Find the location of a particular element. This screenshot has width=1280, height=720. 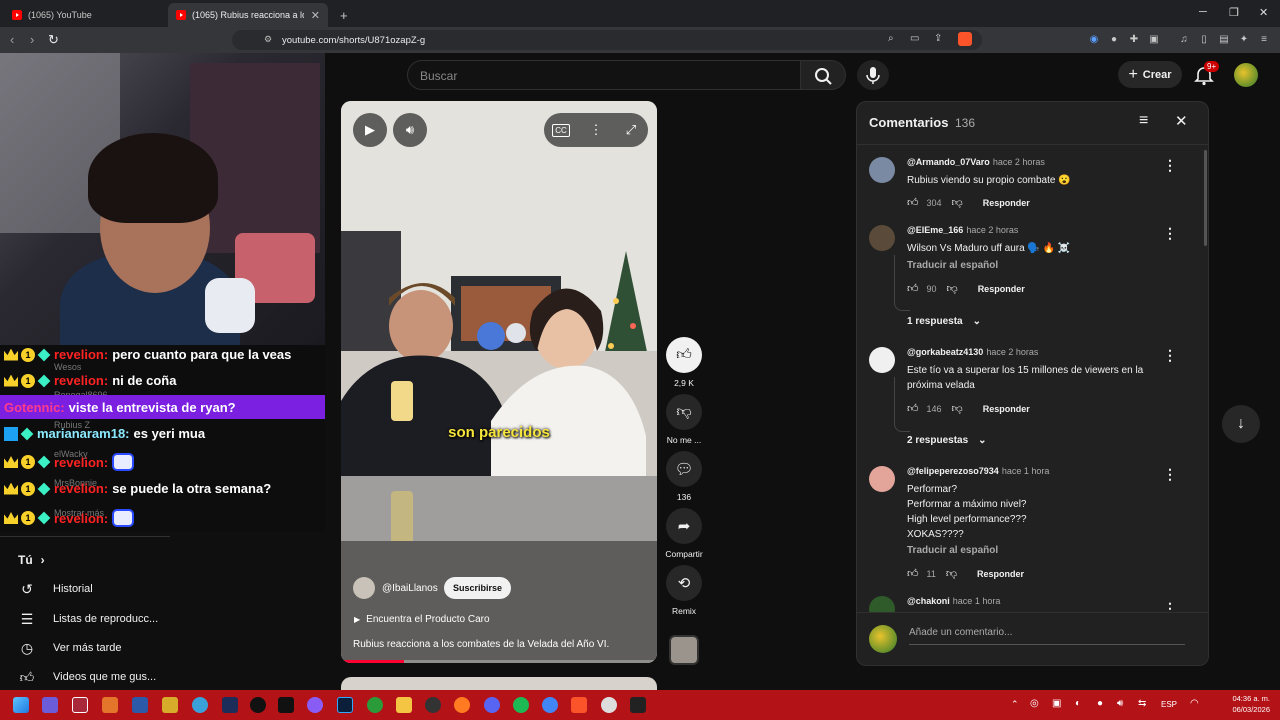

comments-button: 💬︎ is located at coordinates (684, 469).